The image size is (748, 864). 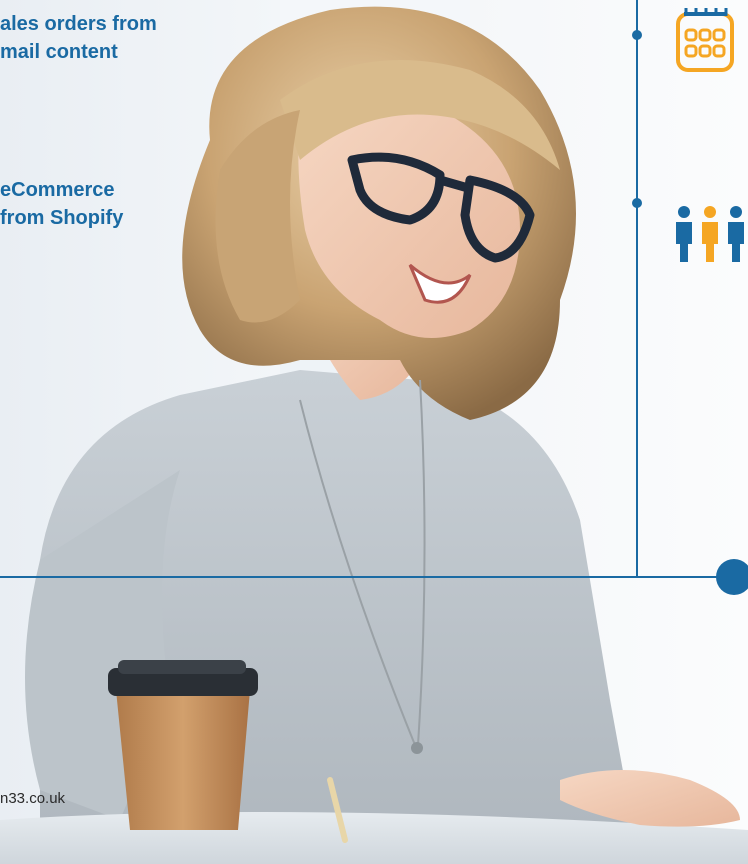 What do you see at coordinates (32, 798) in the screenshot?
I see `website-url: n33.co.uk` at bounding box center [32, 798].